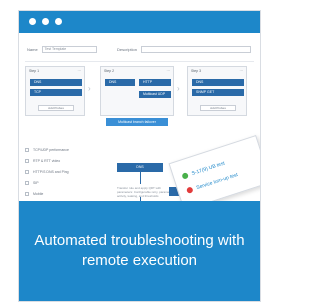 The height and width of the screenshot is (308, 320). I want to click on probe-block: TCP, so click(56, 92).